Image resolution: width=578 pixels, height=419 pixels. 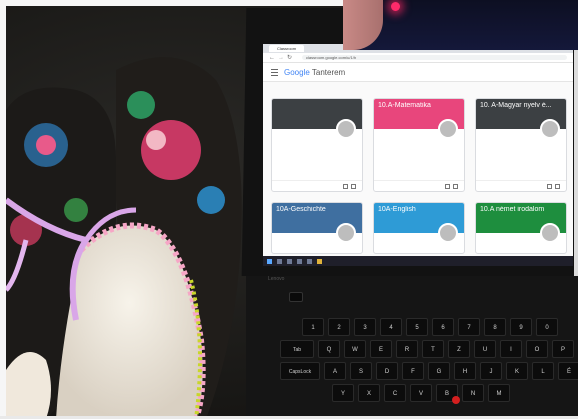 I want to click on class-card-title: 10.A-Matematika, so click(x=419, y=105).